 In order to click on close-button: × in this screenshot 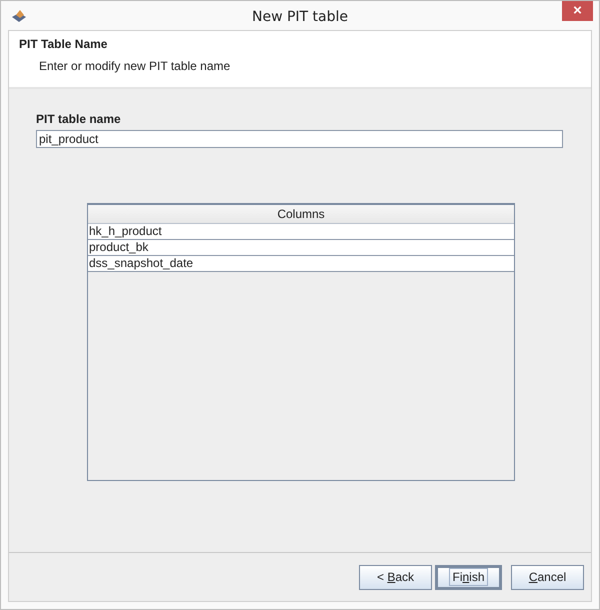, I will do `click(577, 11)`.